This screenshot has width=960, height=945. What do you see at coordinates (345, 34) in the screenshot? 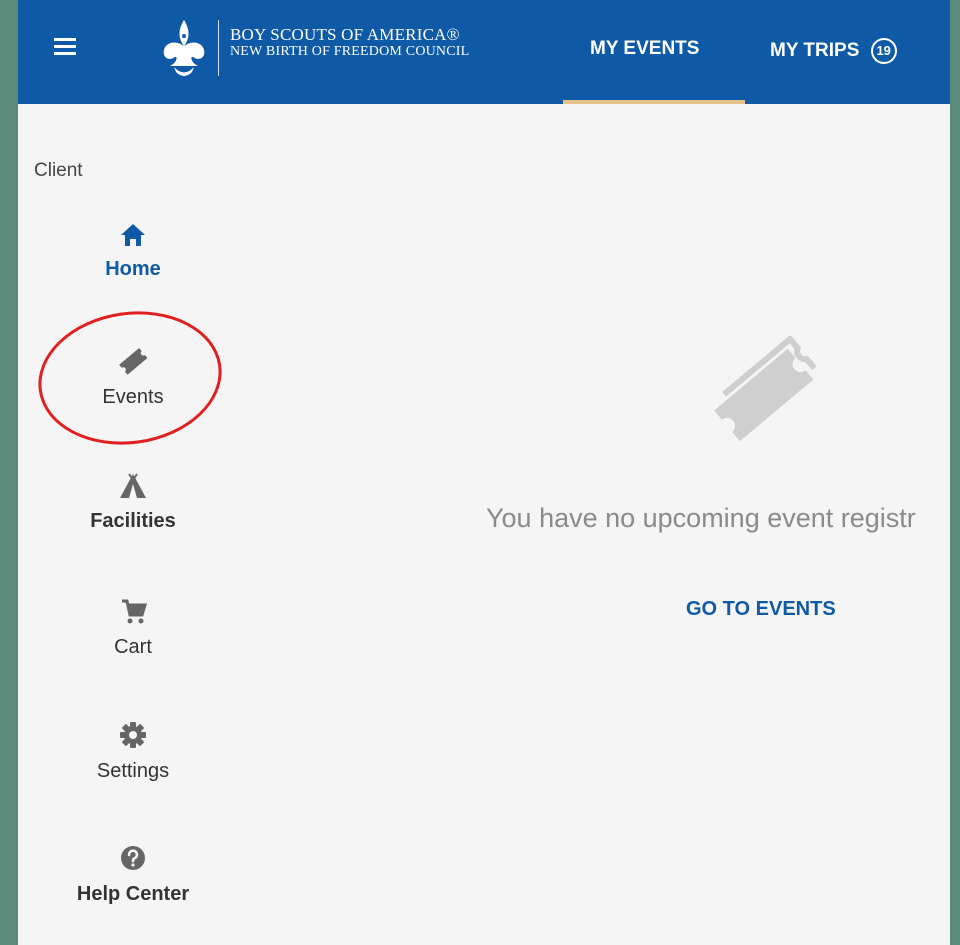
I see `org-name-line1: BOY SCOUTS OF AMERICA®` at bounding box center [345, 34].